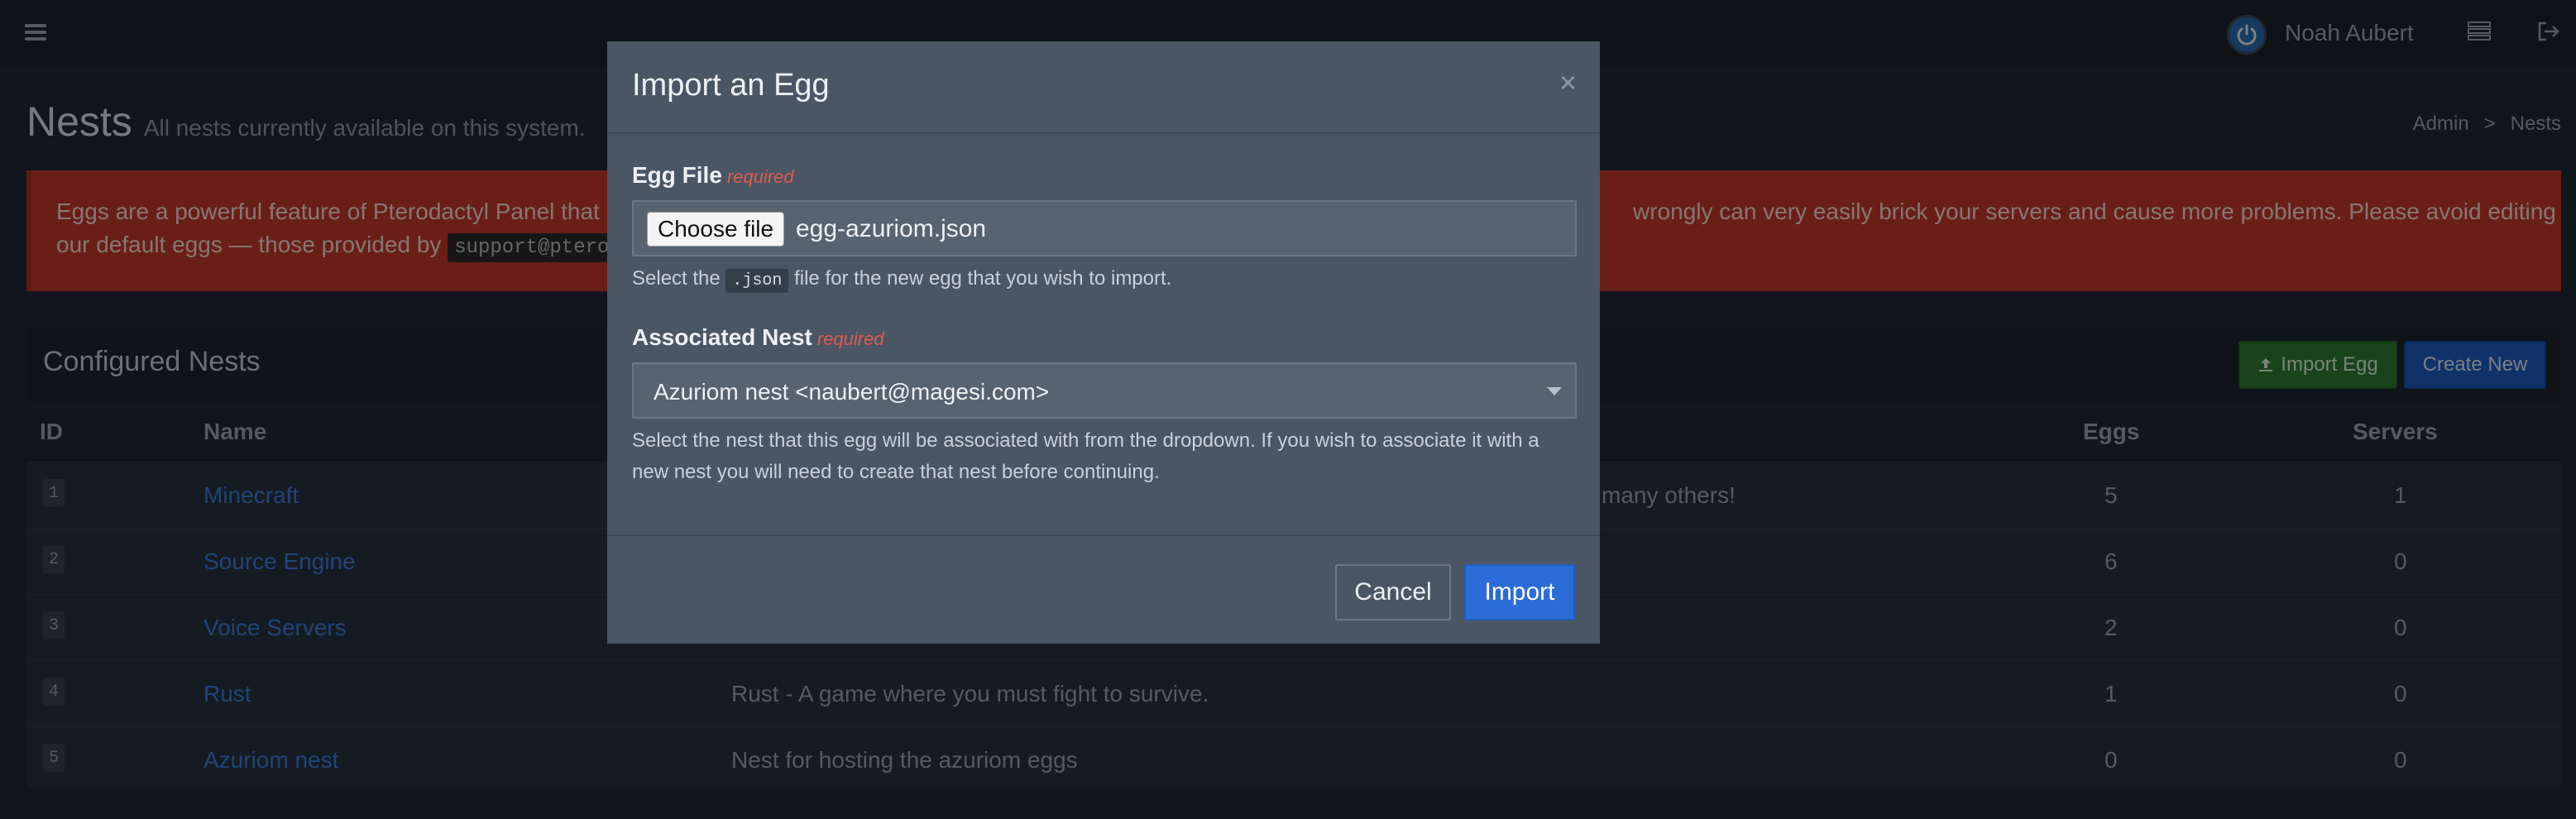 This screenshot has height=819, width=2576. Describe the element at coordinates (1103, 87) in the screenshot. I see `modal-header: Import an Egg ×` at that location.